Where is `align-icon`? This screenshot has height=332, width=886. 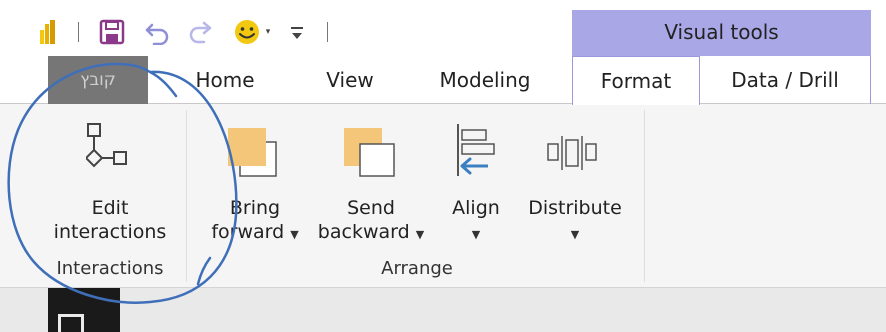 align-icon is located at coordinates (476, 152).